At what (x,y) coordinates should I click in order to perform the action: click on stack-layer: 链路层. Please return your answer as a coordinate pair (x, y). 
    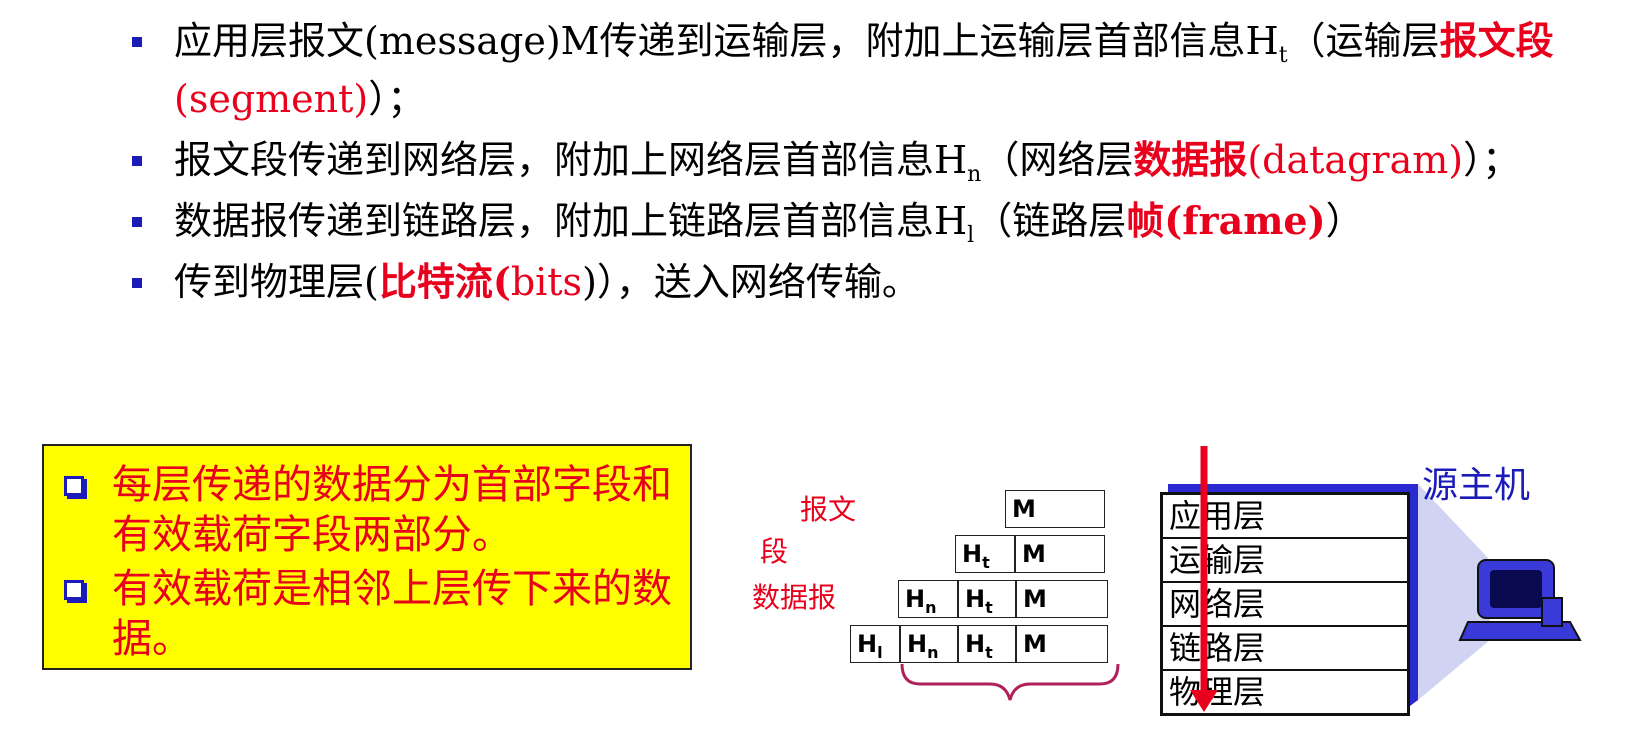
    Looking at the image, I should click on (1285, 649).